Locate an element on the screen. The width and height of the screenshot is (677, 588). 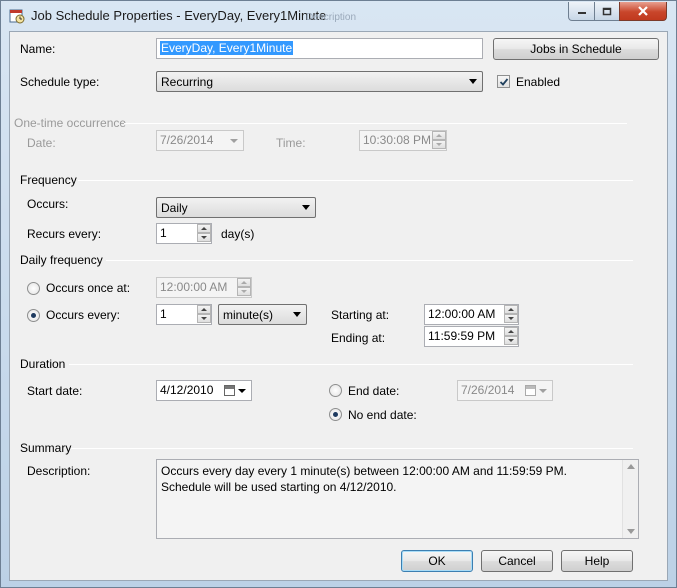
cancel-button: Cancel is located at coordinates (517, 561).